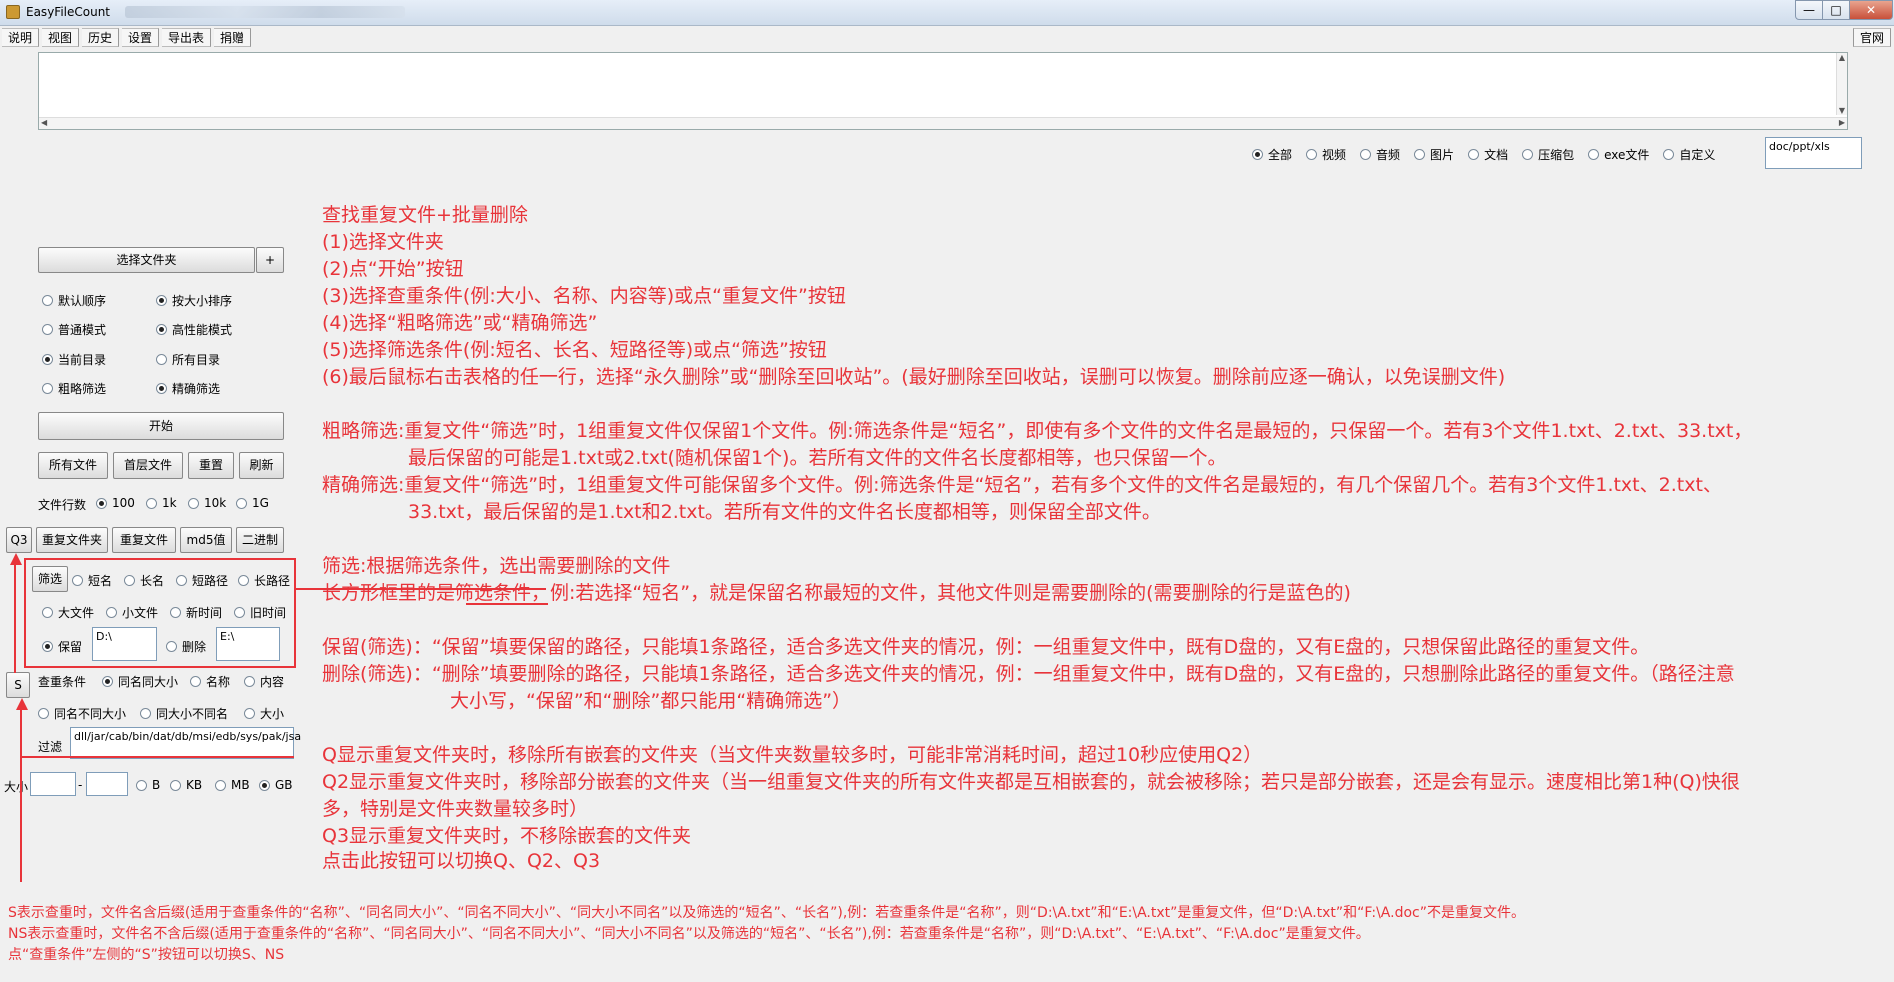 The width and height of the screenshot is (1894, 982). What do you see at coordinates (188, 359) in the screenshot?
I see `dir-all-radio: 所有目录` at bounding box center [188, 359].